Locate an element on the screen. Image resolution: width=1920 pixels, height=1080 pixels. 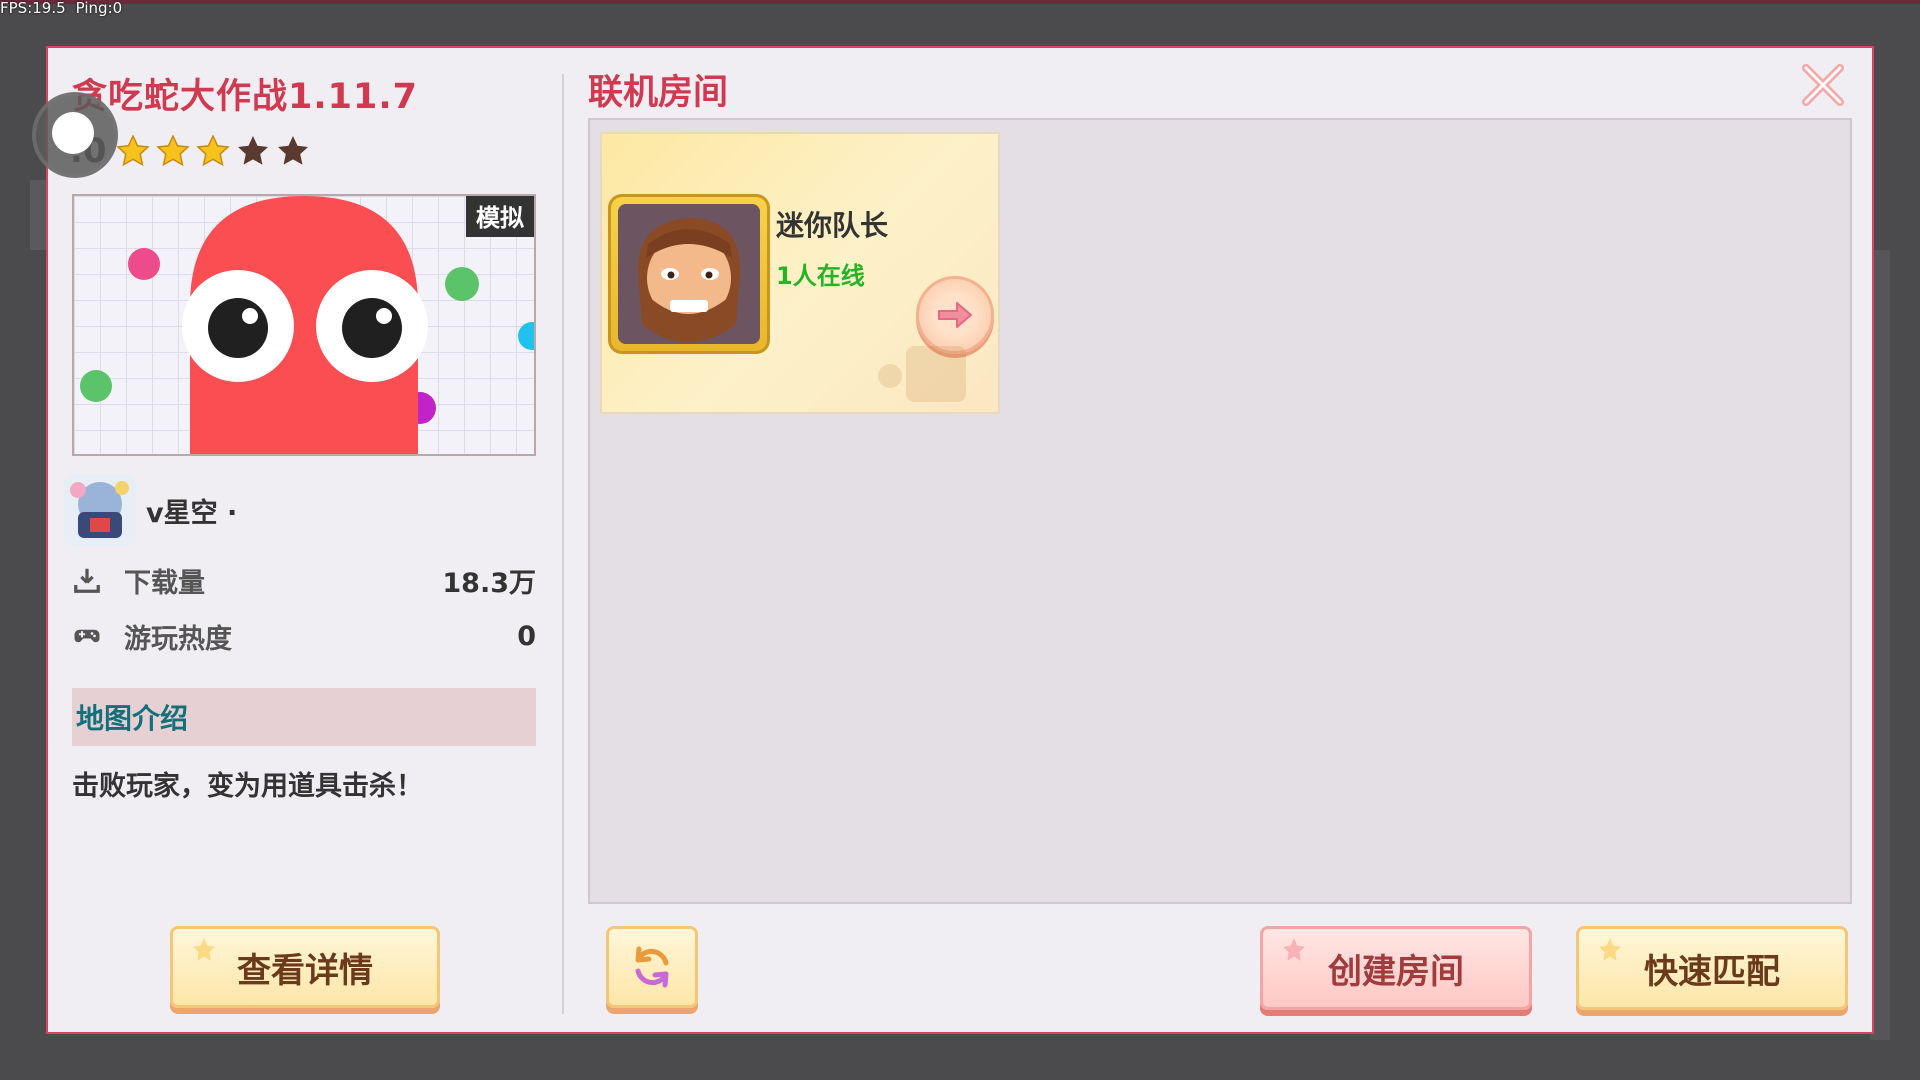
close-icon is located at coordinates (1823, 85).